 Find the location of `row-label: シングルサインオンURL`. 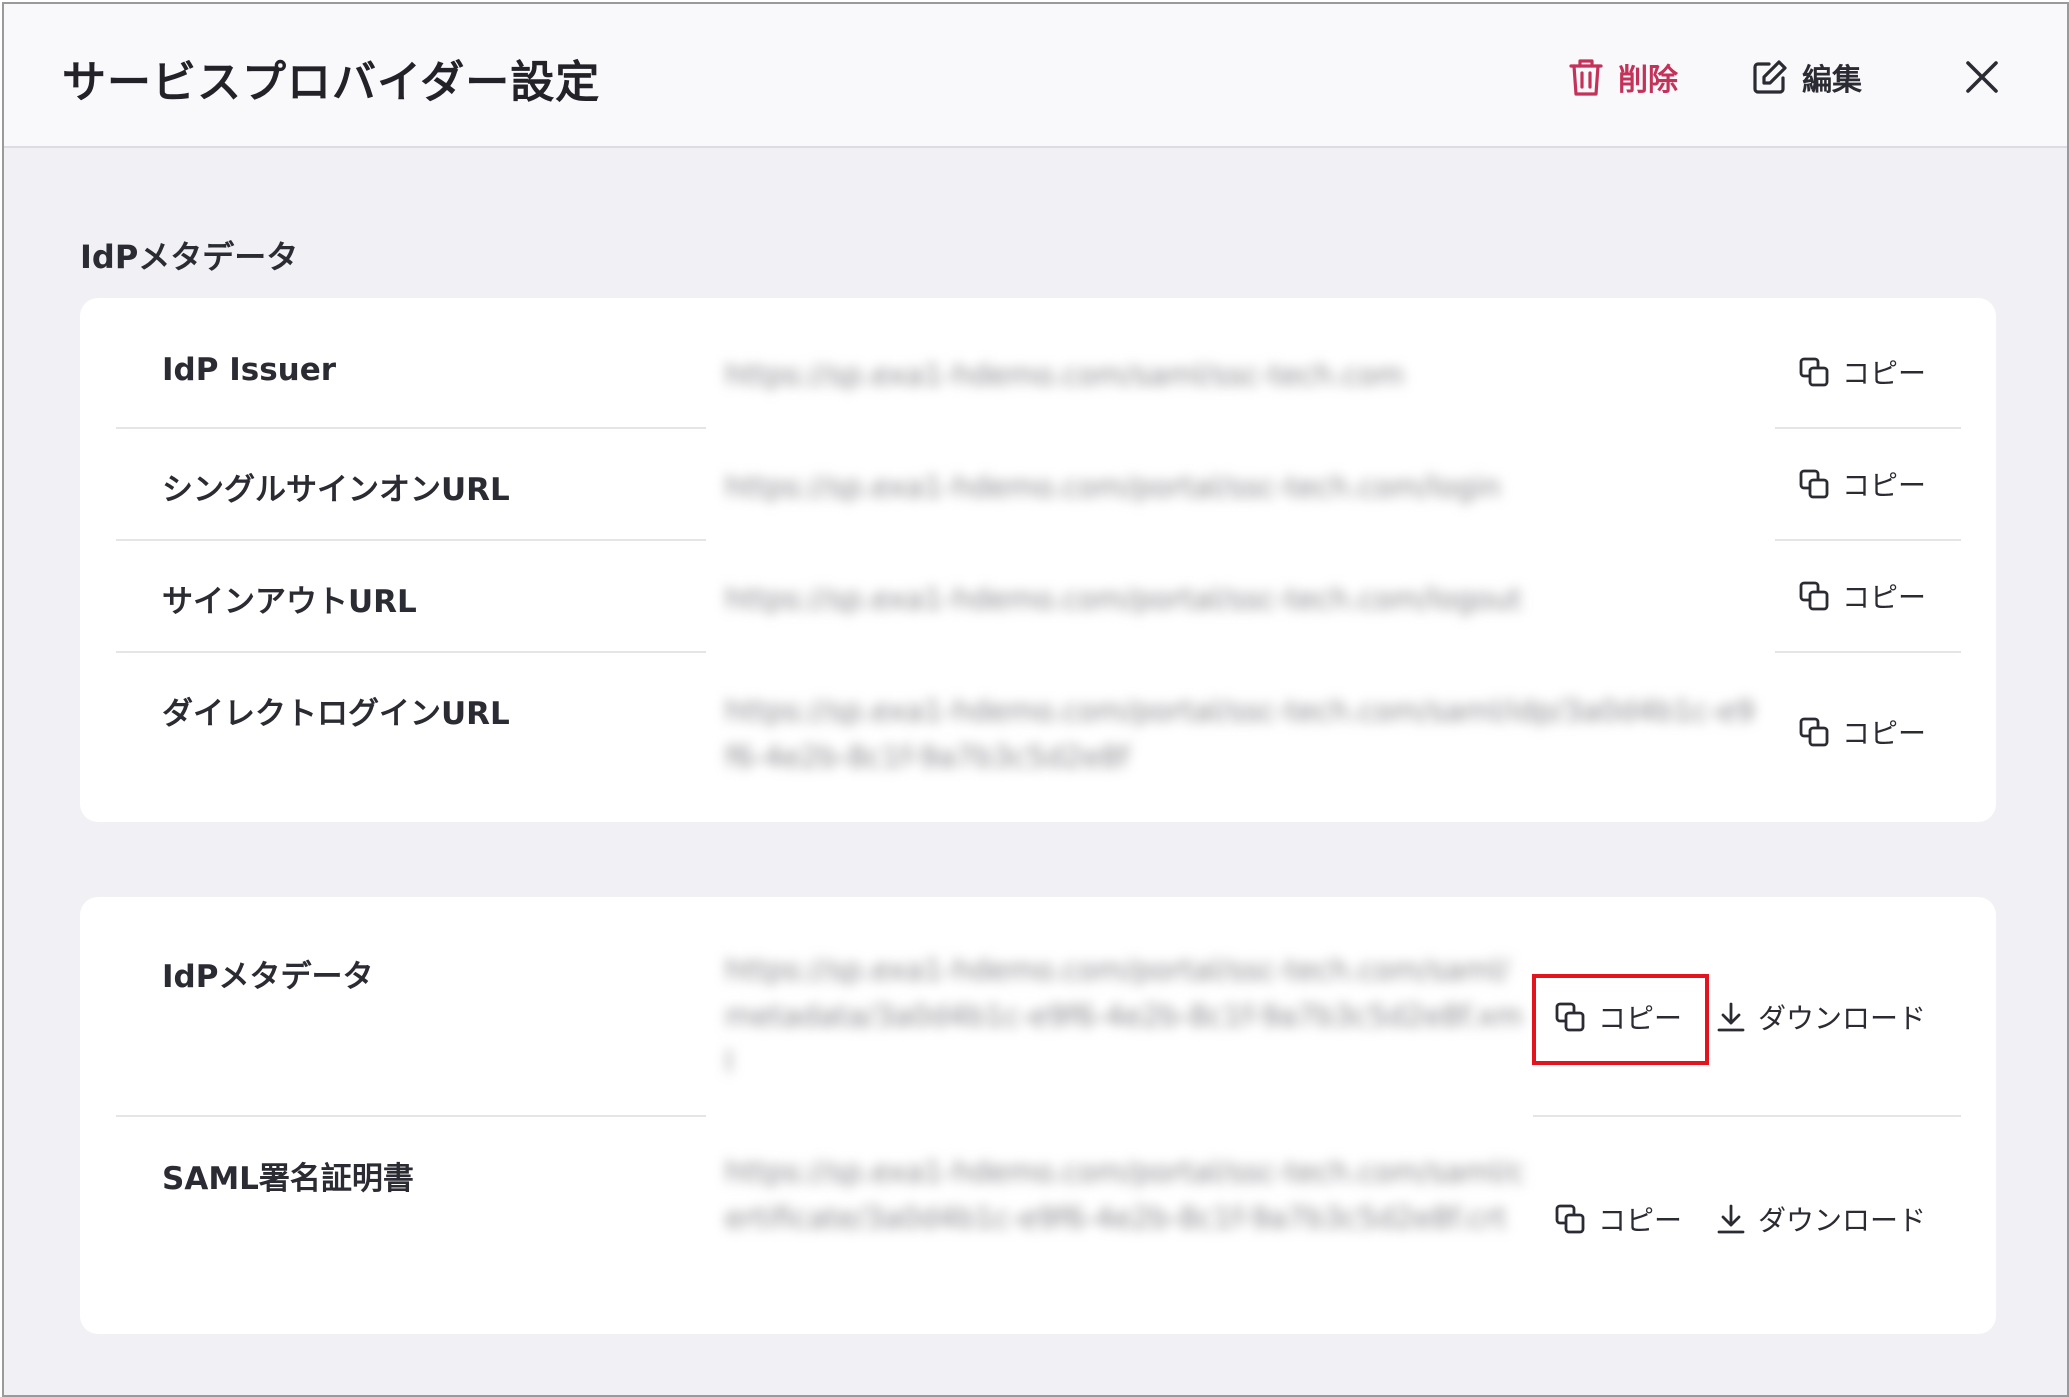

row-label: シングルサインオンURL is located at coordinates (336, 490).